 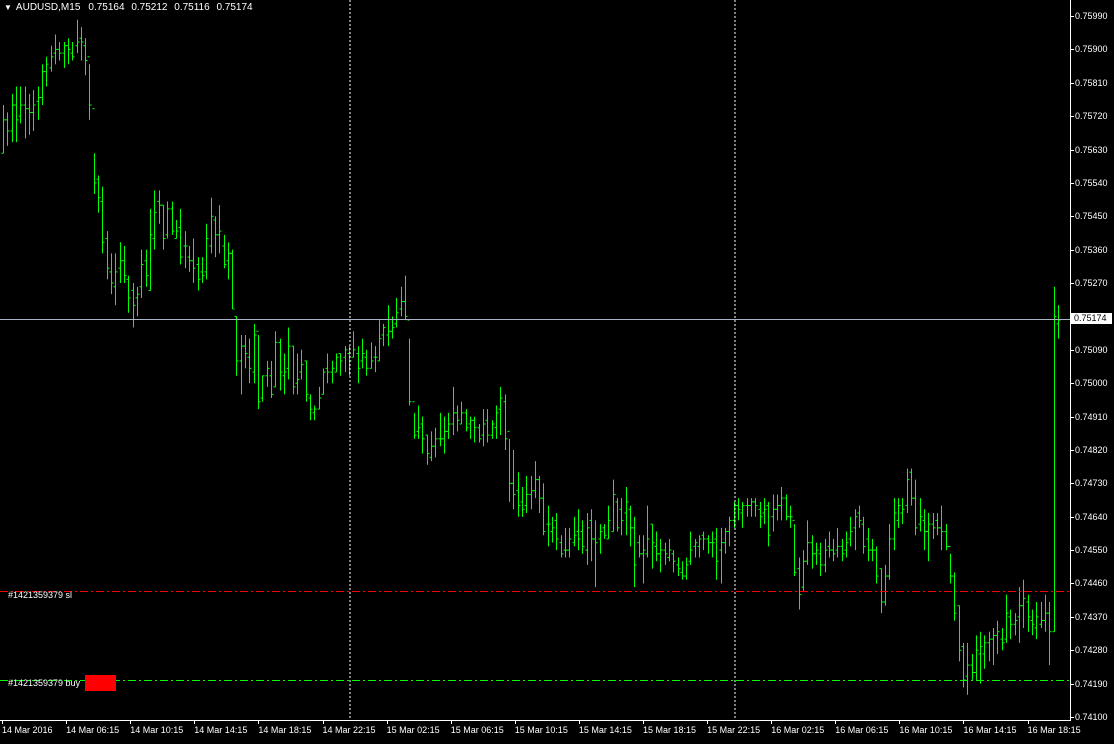 What do you see at coordinates (106, 7) in the screenshot?
I see `open-value: 0.75164` at bounding box center [106, 7].